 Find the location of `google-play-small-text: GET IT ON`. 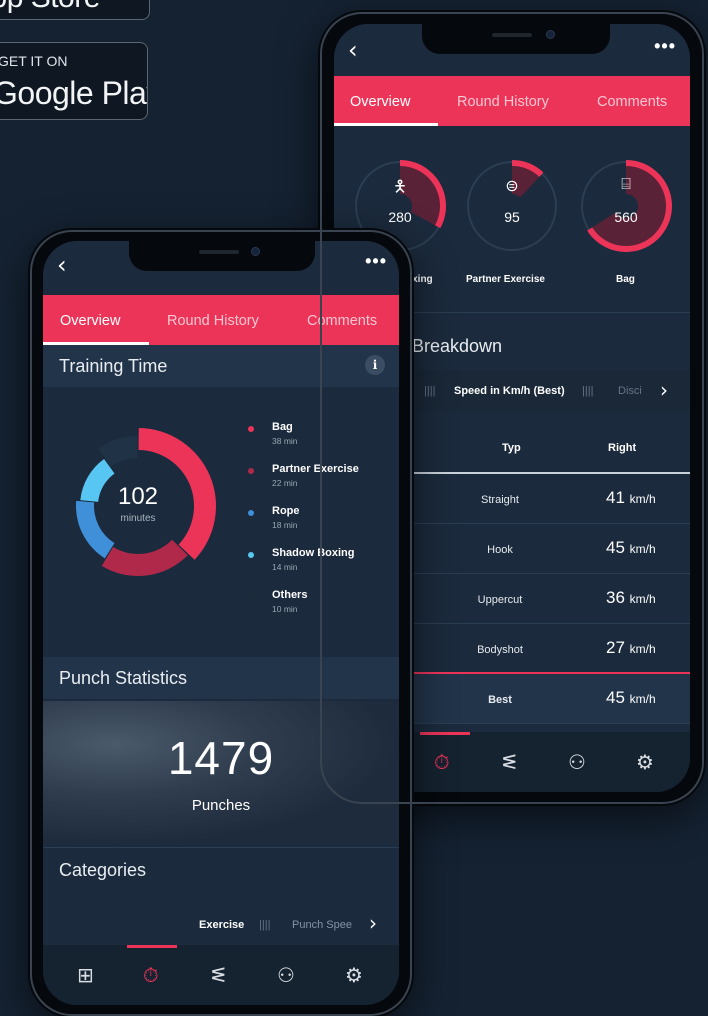

google-play-small-text: GET IT ON is located at coordinates (34, 61).